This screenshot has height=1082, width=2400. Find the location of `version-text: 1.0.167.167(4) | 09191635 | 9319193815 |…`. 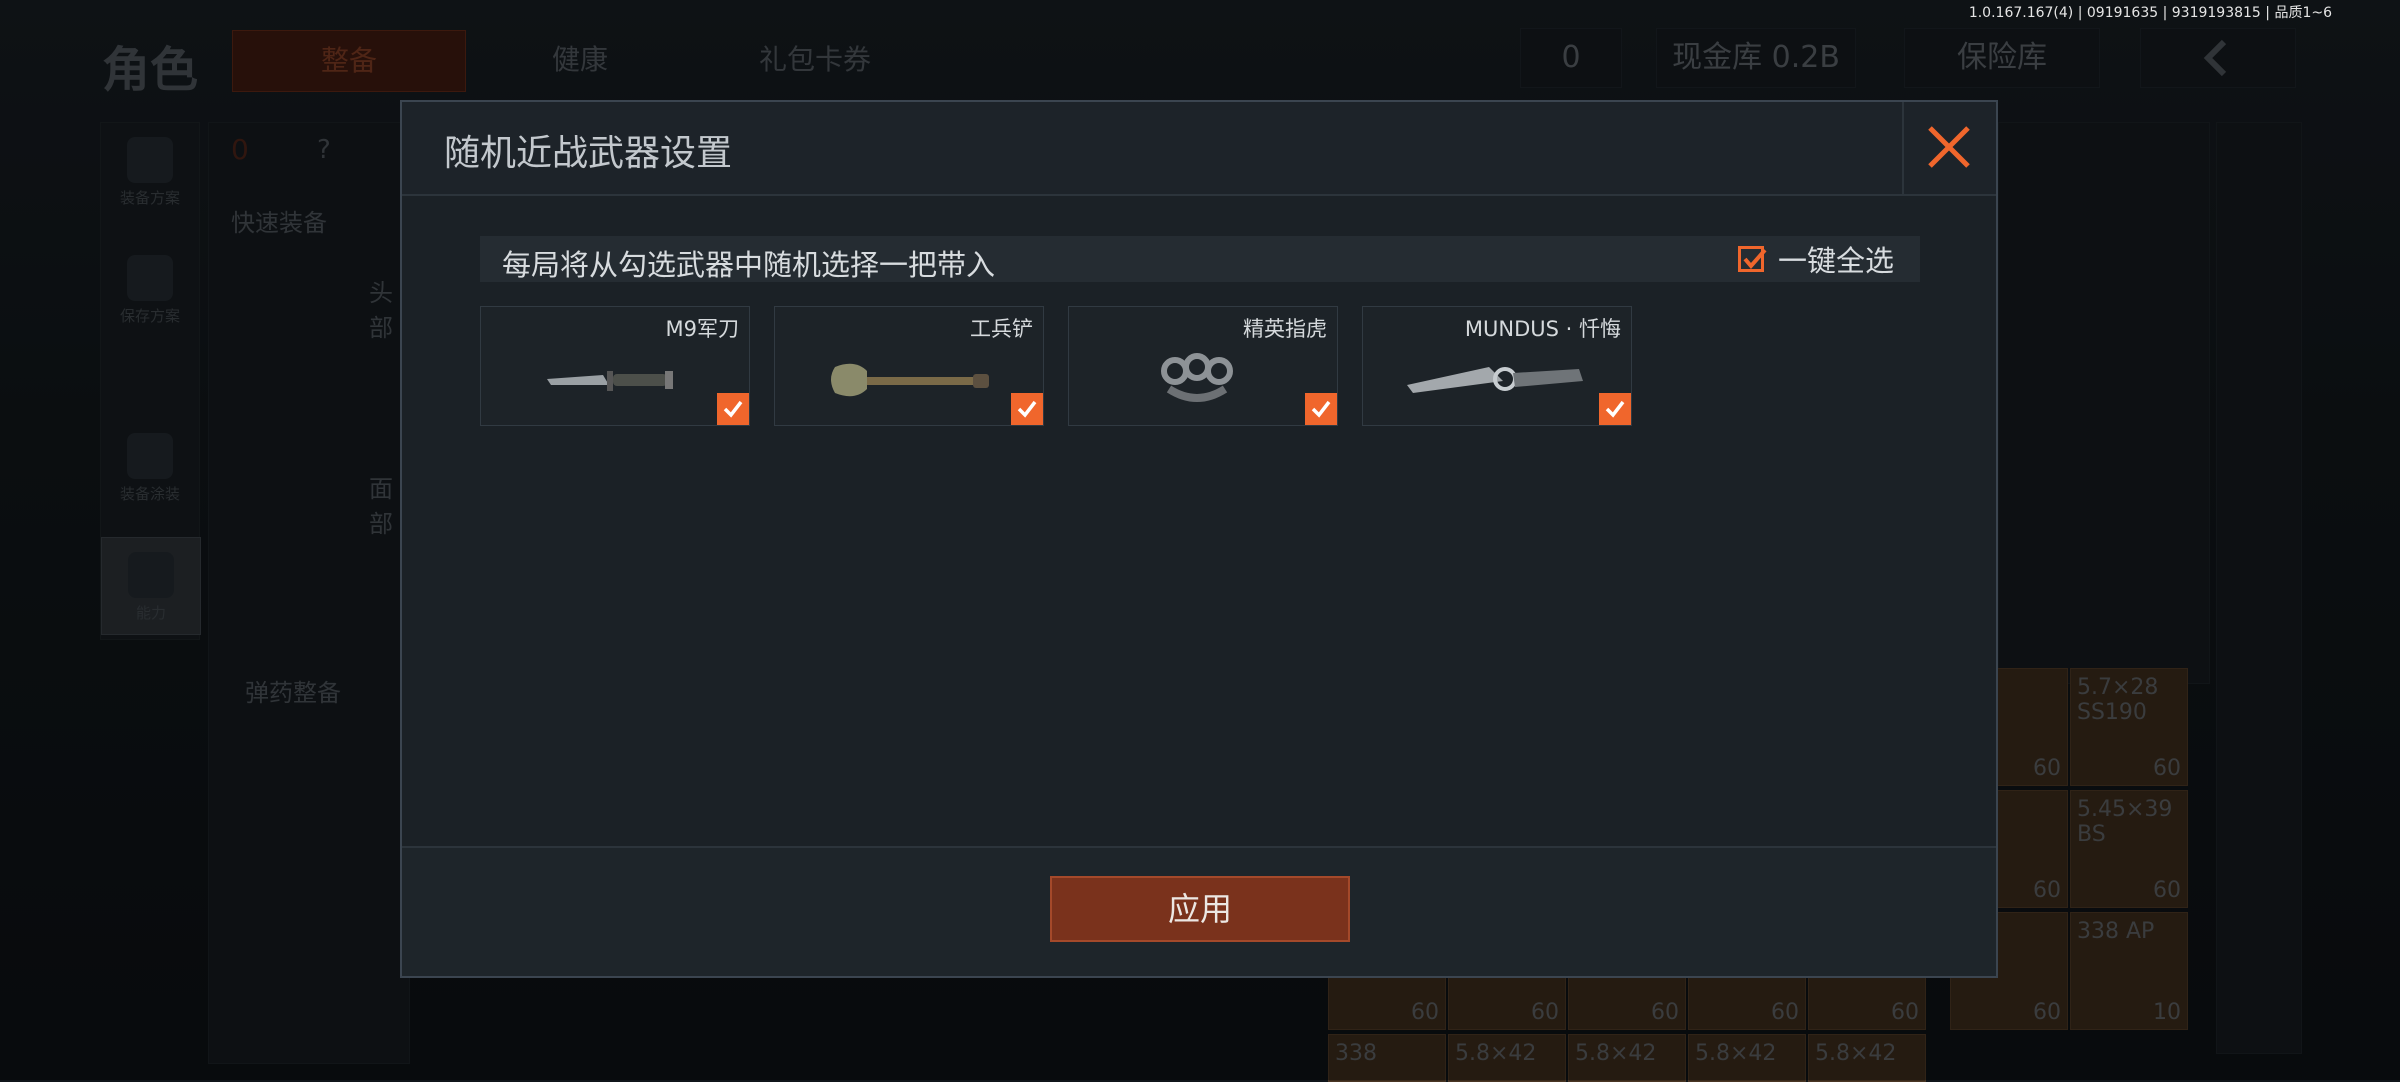

version-text: 1.0.167.167(4) | 09191635 | 9319193815 |… is located at coordinates (2150, 13).